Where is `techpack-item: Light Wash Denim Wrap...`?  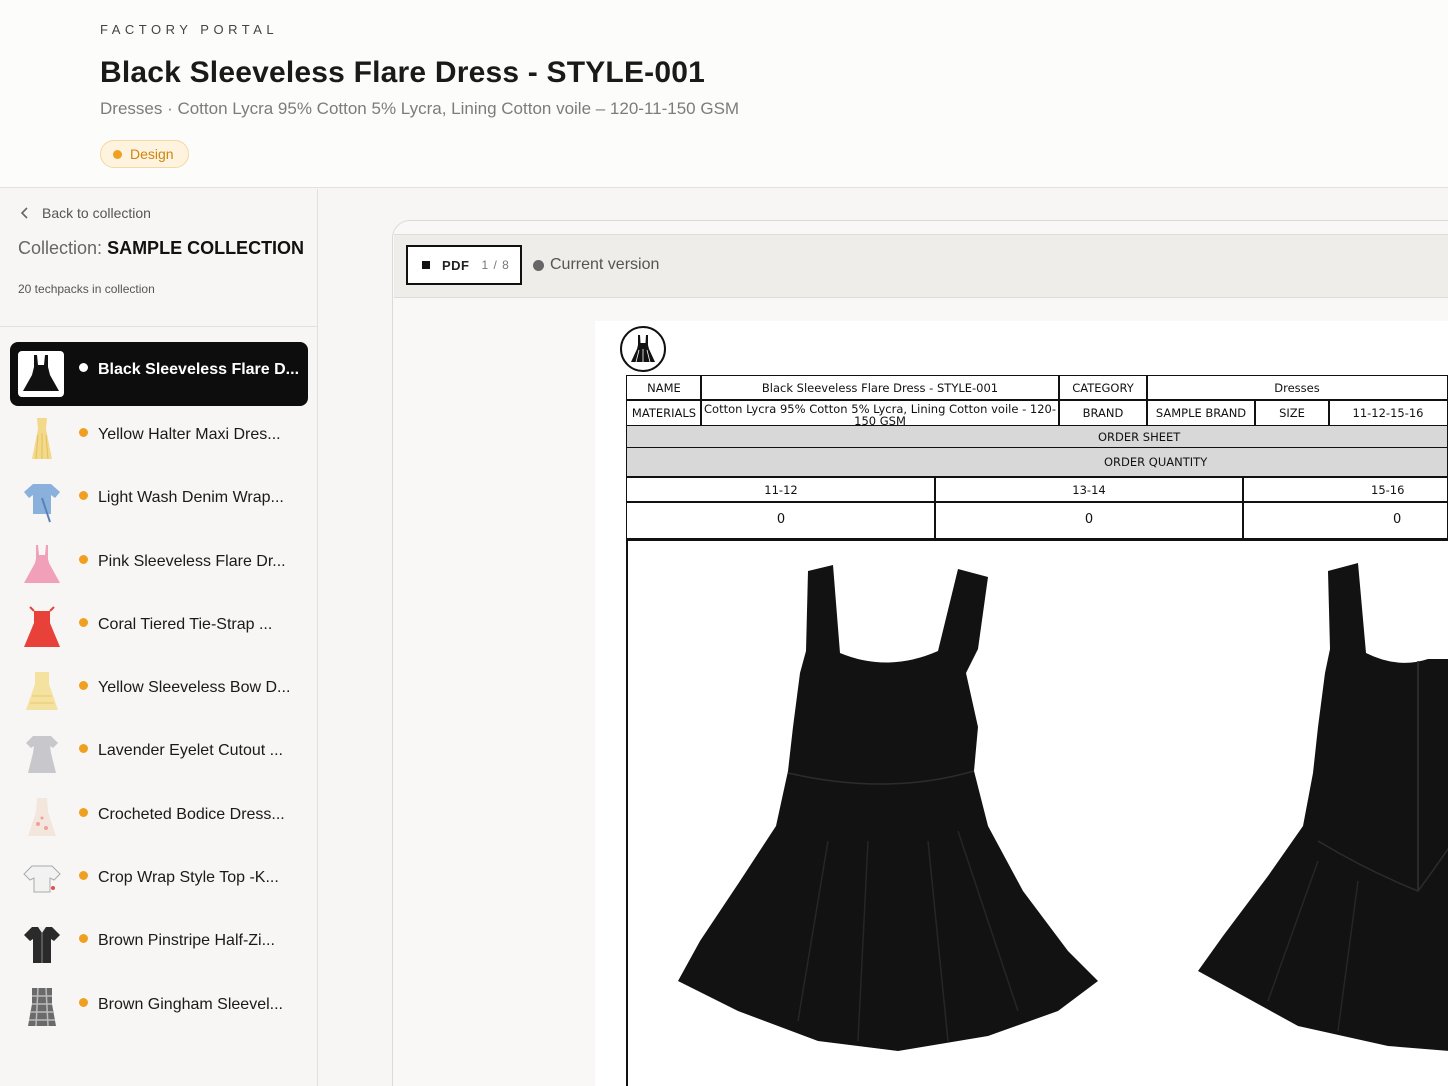
techpack-item: Light Wash Denim Wrap... is located at coordinates (159, 500).